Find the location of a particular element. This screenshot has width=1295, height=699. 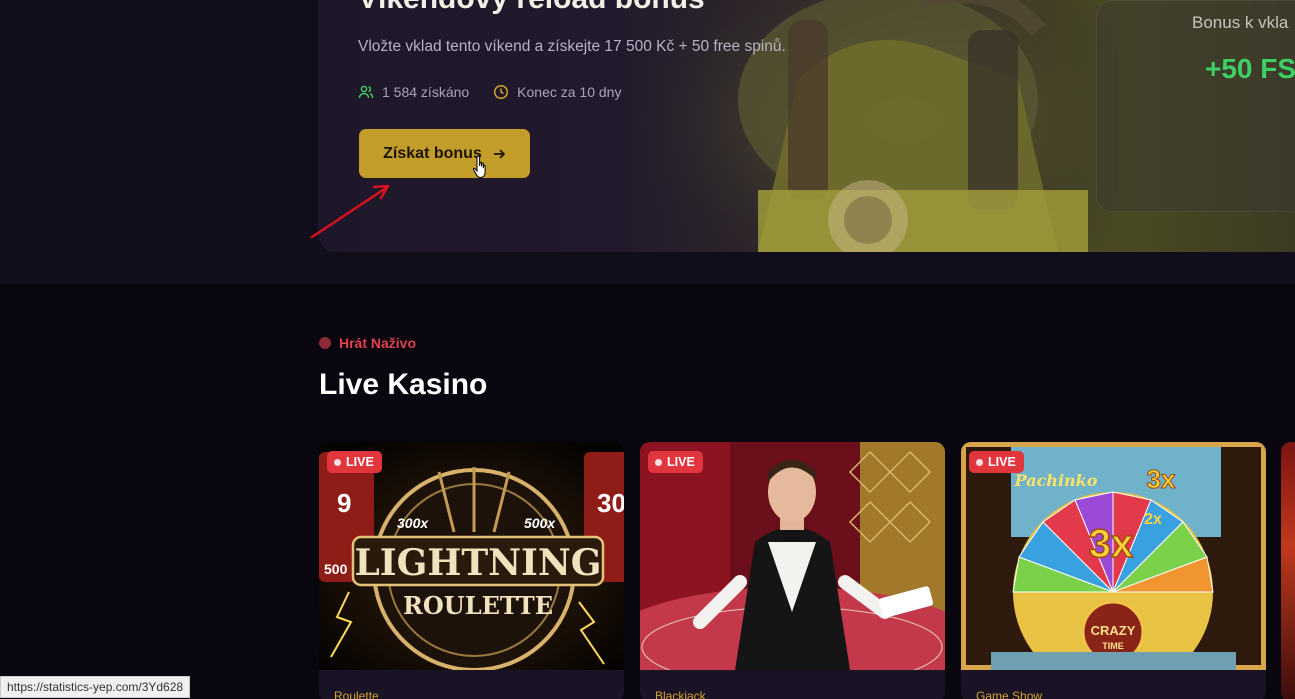

svg-text: 2x is located at coordinates (1153, 519).